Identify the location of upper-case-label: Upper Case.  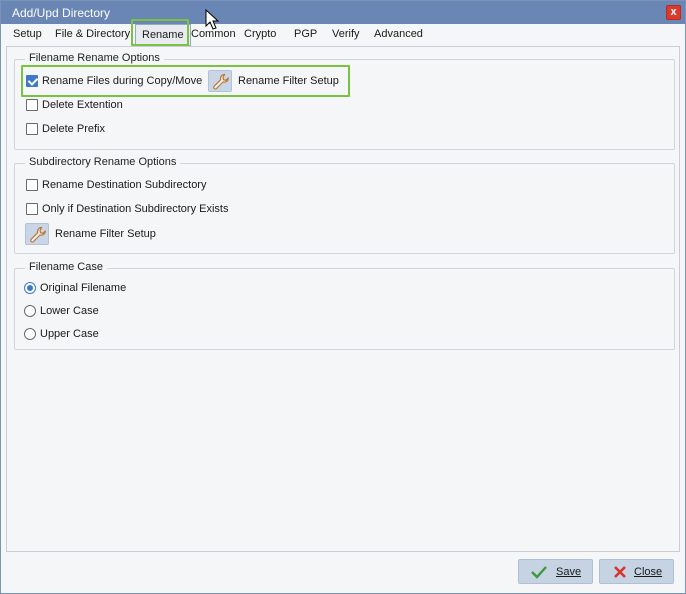
(69, 334).